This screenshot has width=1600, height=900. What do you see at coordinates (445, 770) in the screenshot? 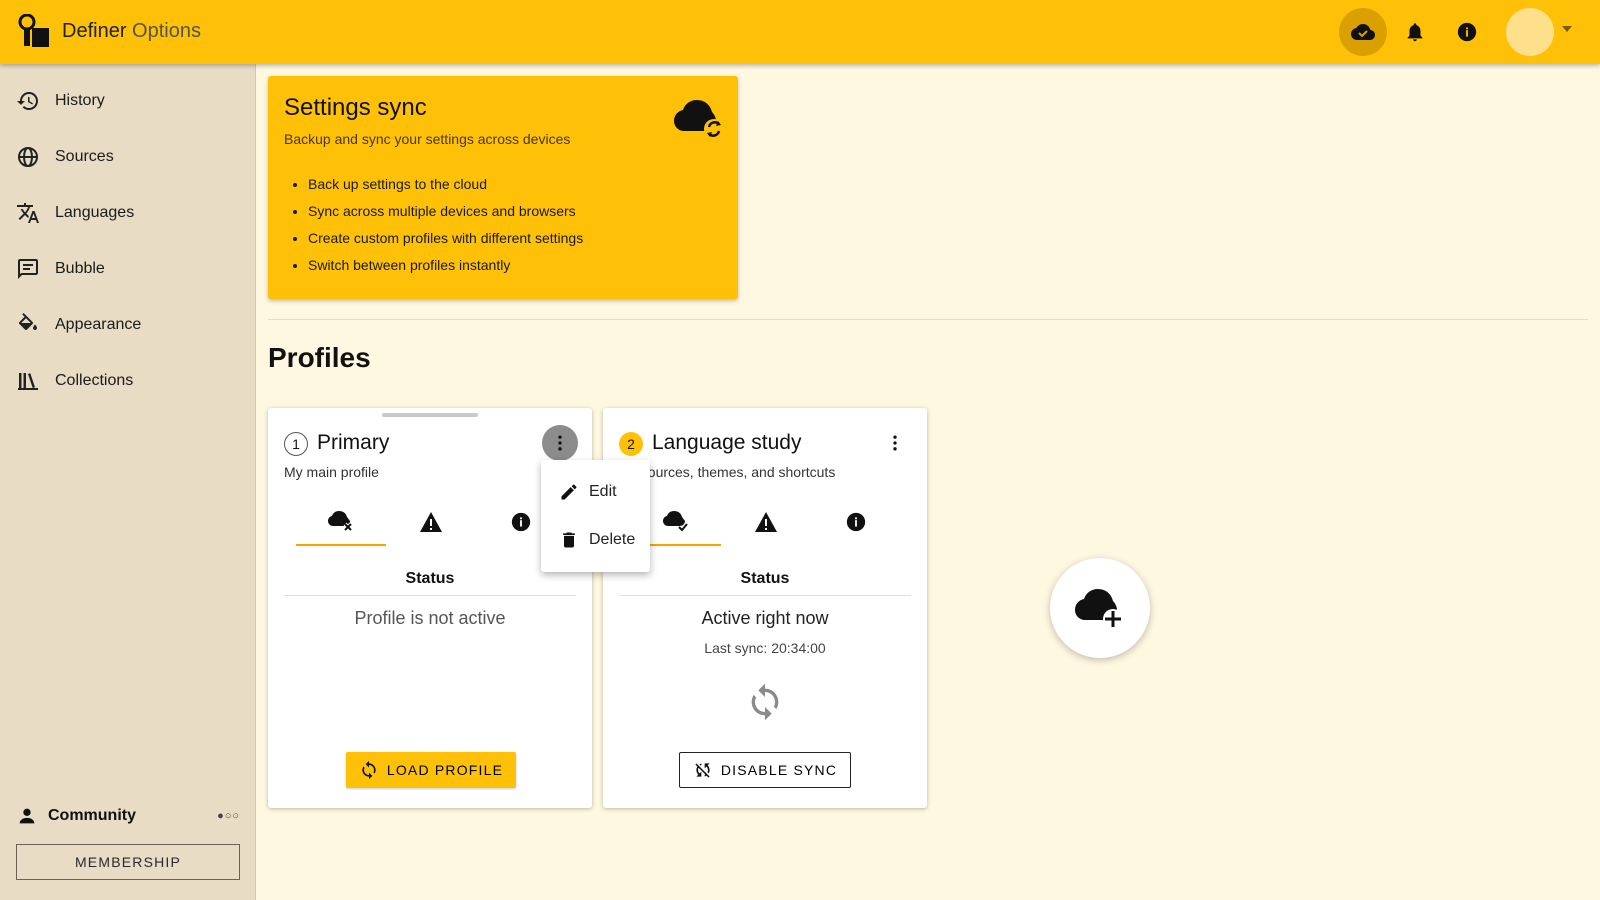
I see `load-profile-label: LOAD PROFILE` at bounding box center [445, 770].